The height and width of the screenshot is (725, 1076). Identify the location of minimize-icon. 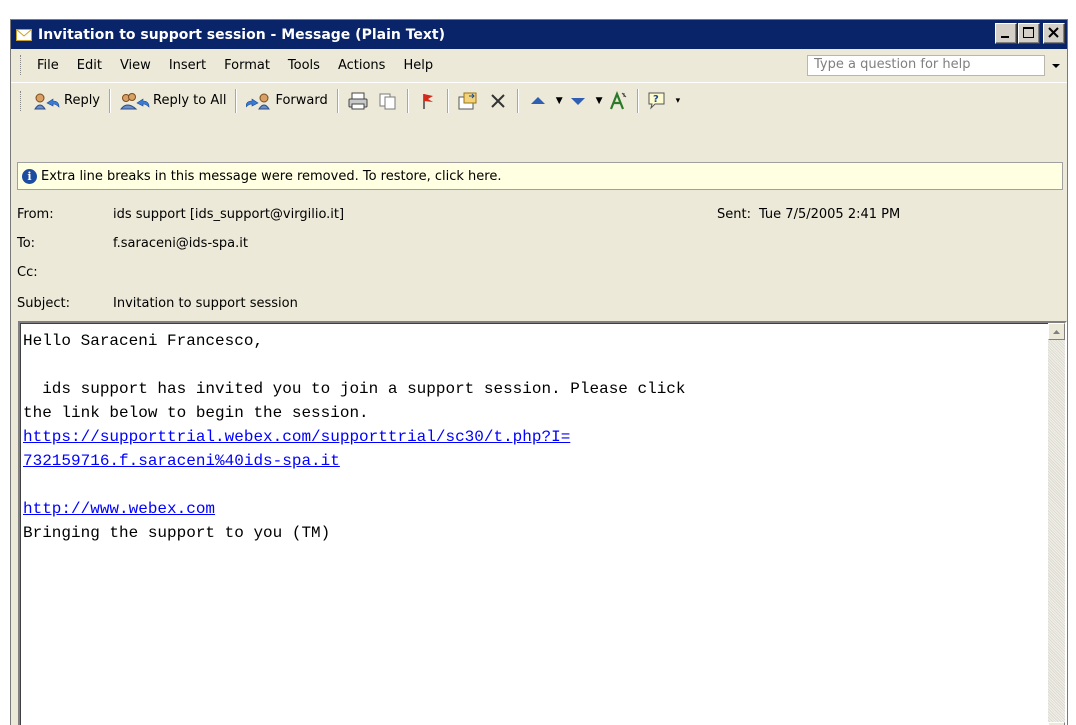
(1005, 37).